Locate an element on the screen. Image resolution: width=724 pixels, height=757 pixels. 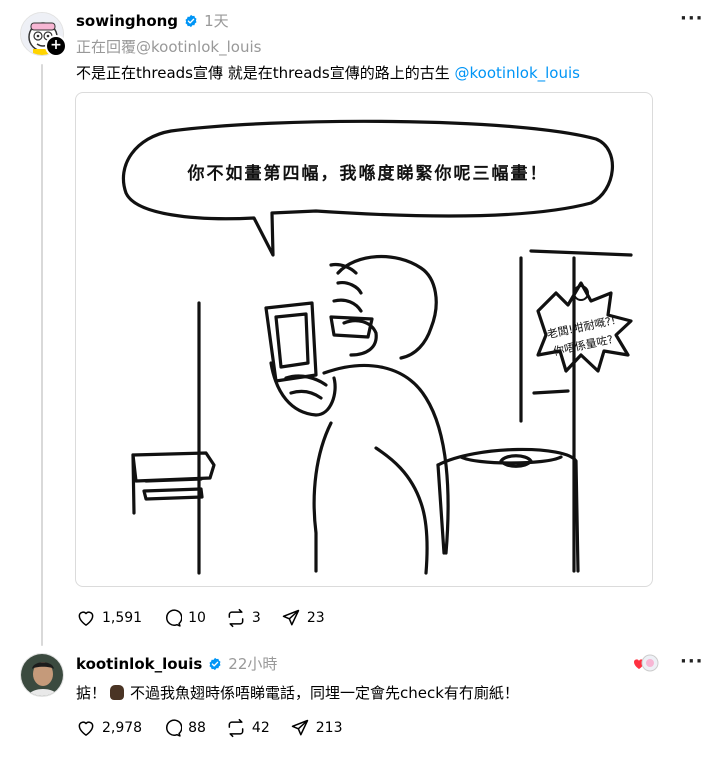
reply-actions: 2,978 88 42 213 is located at coordinates (219, 728).